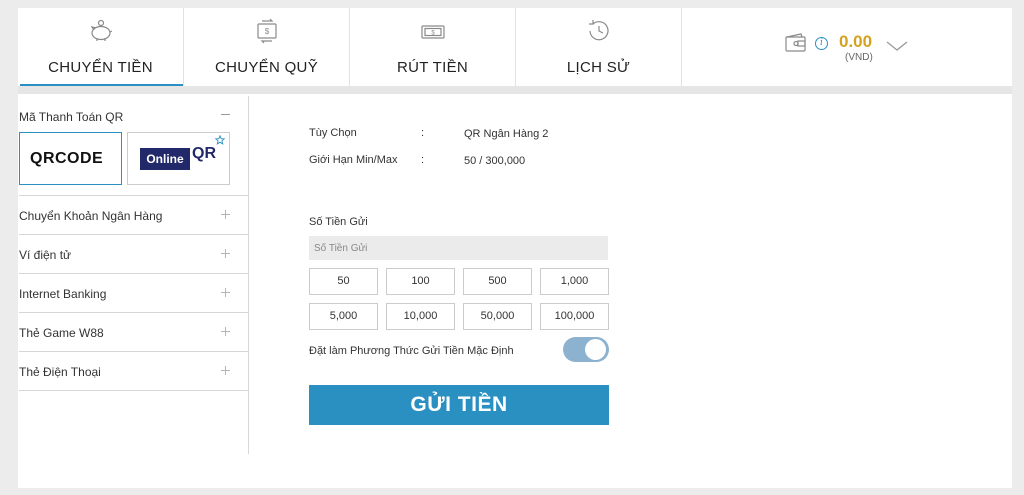 The height and width of the screenshot is (495, 1024). I want to click on tab-chuyen-tien: CHUYỂN TIỀN, so click(101, 47).